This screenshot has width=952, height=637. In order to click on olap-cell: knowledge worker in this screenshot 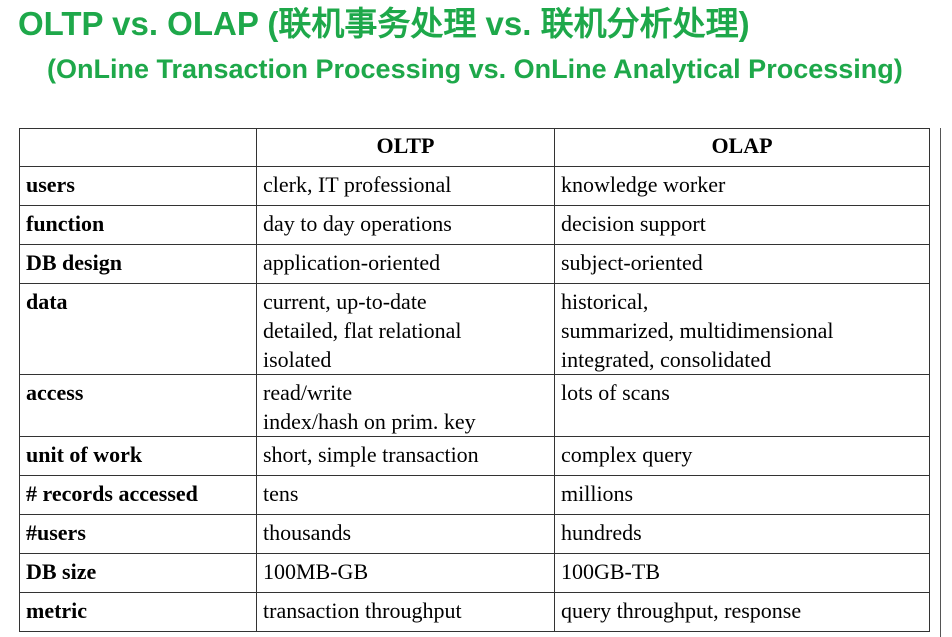, I will do `click(742, 186)`.